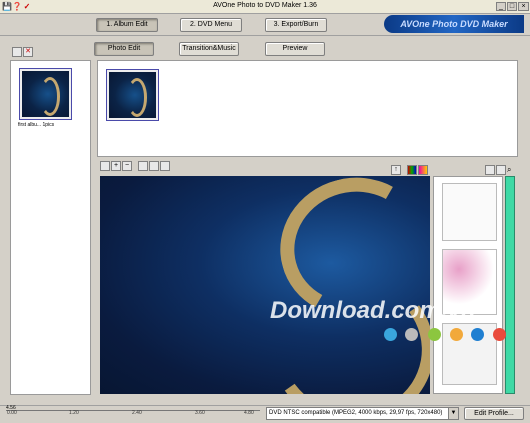 This screenshot has width=530, height=423. What do you see at coordinates (249, 413) in the screenshot?
I see `ruler-label: 4.80` at bounding box center [249, 413].